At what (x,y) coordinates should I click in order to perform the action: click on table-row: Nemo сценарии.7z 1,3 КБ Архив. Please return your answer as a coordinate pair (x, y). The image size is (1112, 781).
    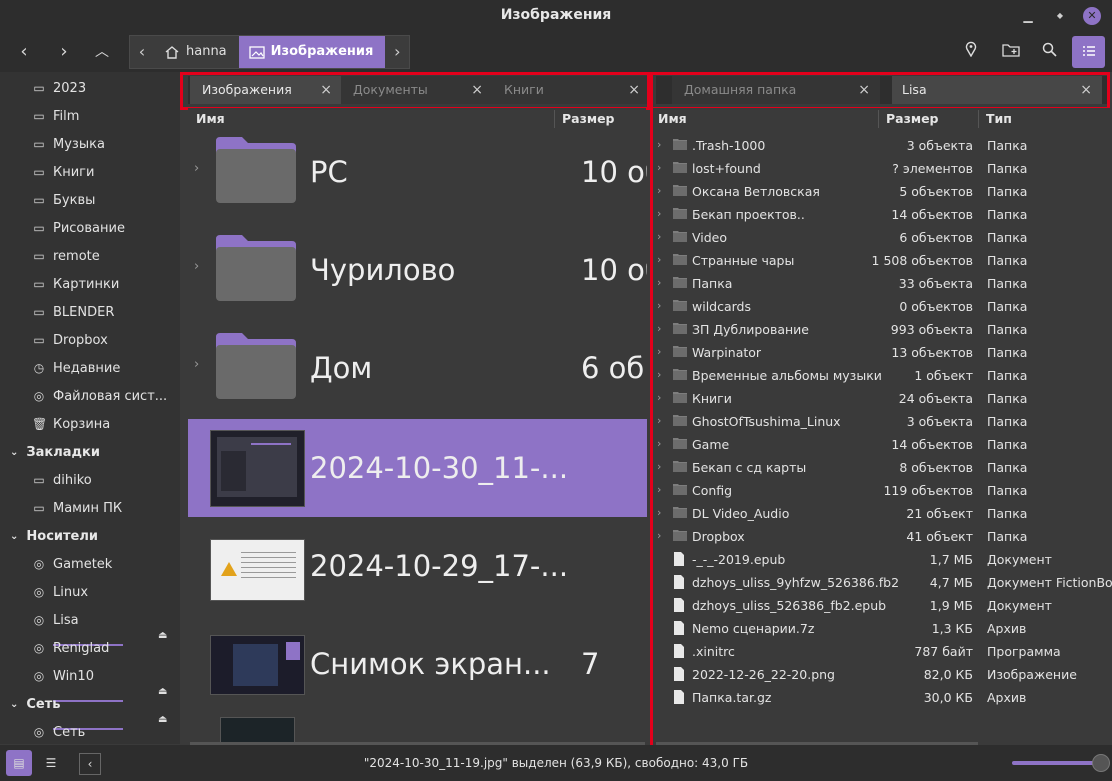
    Looking at the image, I should click on (882, 628).